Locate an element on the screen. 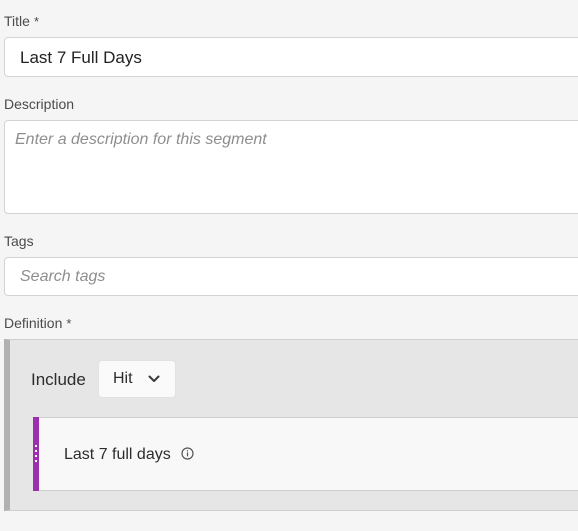 The width and height of the screenshot is (578, 531). title-input: Last 7 Full Days is located at coordinates (291, 57).